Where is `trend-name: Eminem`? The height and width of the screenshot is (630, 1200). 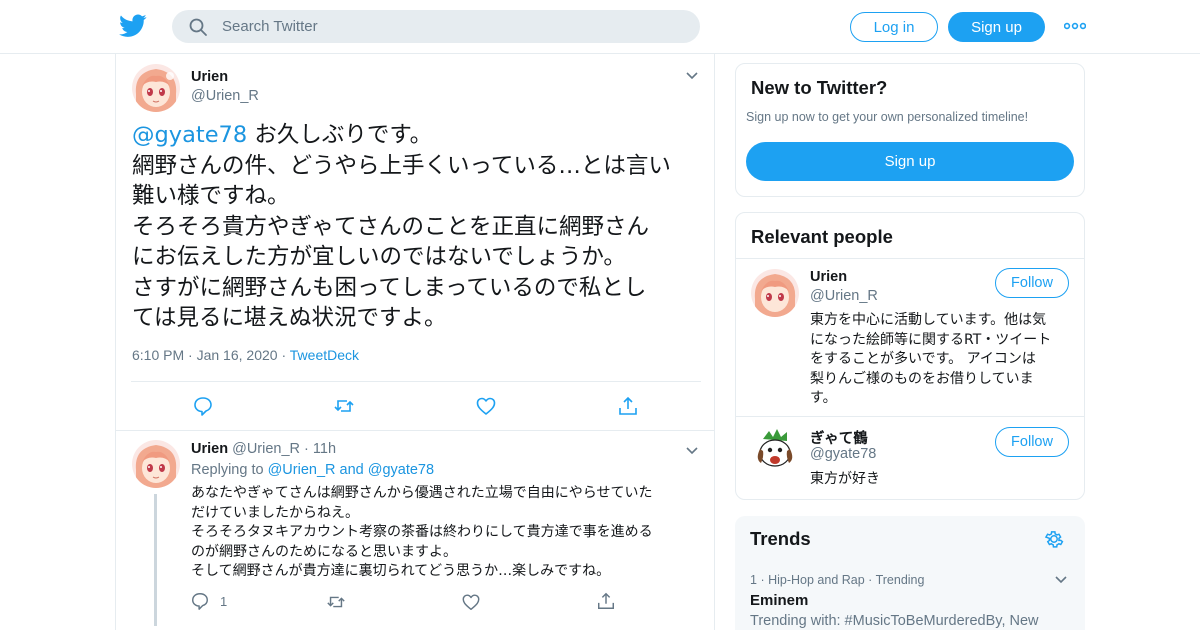
trend-name: Eminem is located at coordinates (779, 600).